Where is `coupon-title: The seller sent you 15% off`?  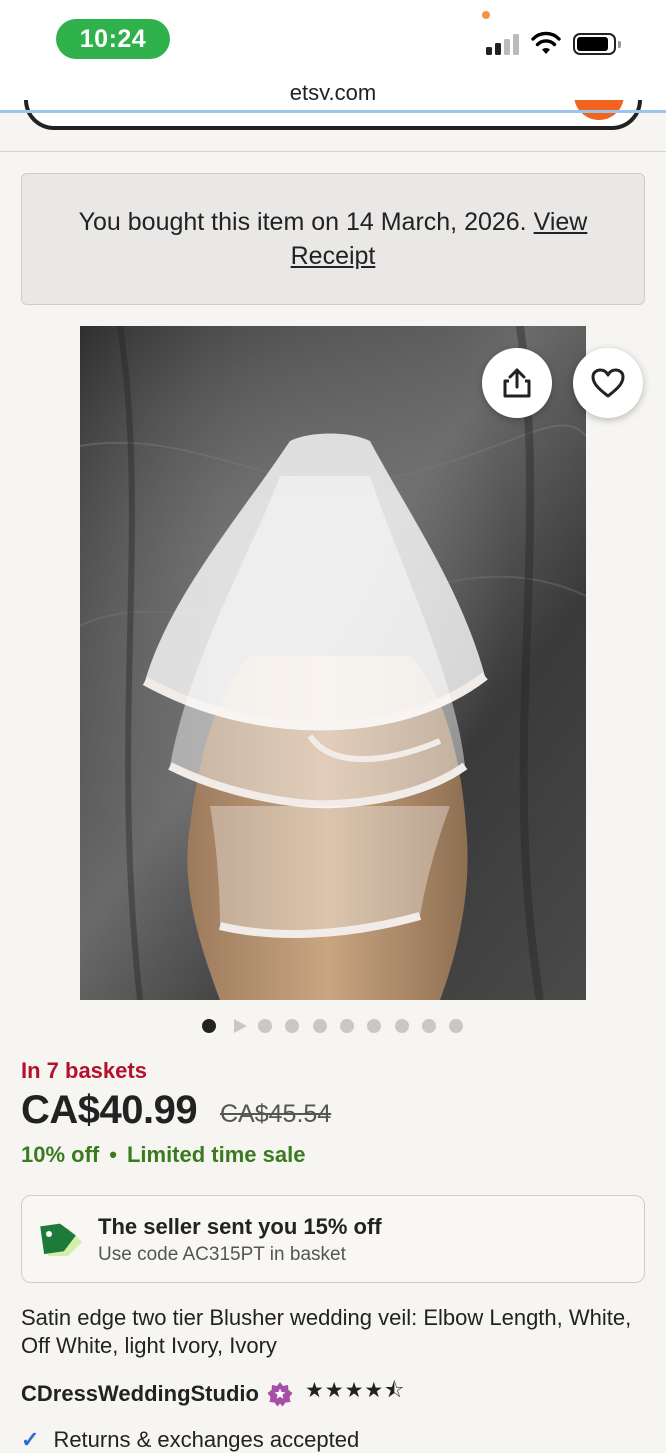
coupon-title: The seller sent you 15% off is located at coordinates (240, 1226).